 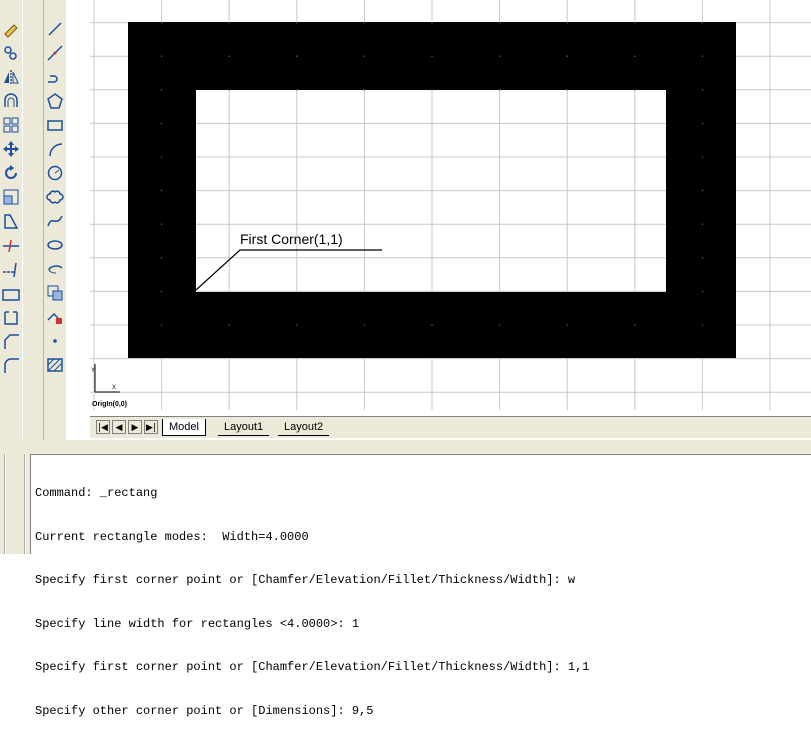 I want to click on command-line-2: Current rectangle modes: Width=4.0000, so click(x=172, y=536).